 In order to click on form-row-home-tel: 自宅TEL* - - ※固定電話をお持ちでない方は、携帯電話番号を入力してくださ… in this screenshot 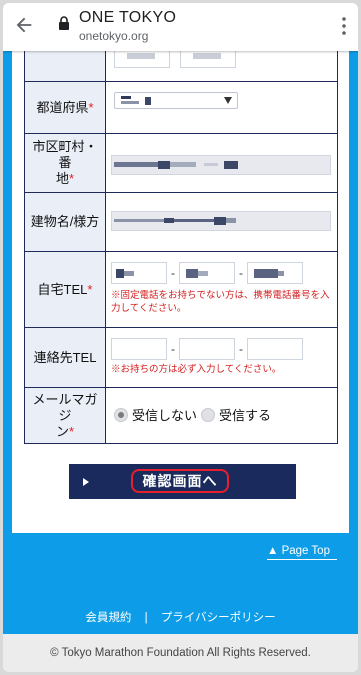, I will do `click(181, 289)`.